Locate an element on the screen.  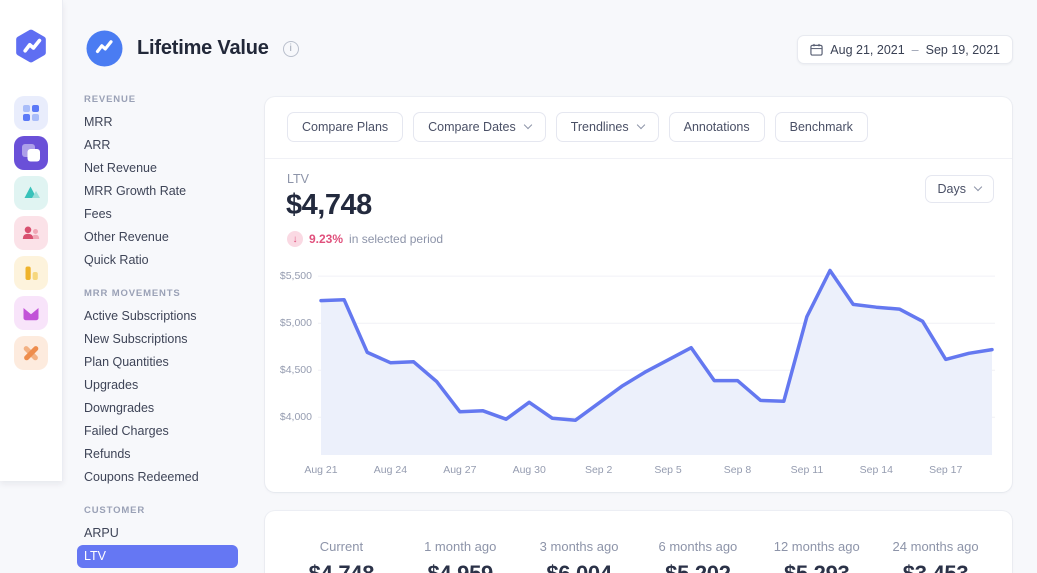
sidebar-item-arr: ARR is located at coordinates (157, 145).